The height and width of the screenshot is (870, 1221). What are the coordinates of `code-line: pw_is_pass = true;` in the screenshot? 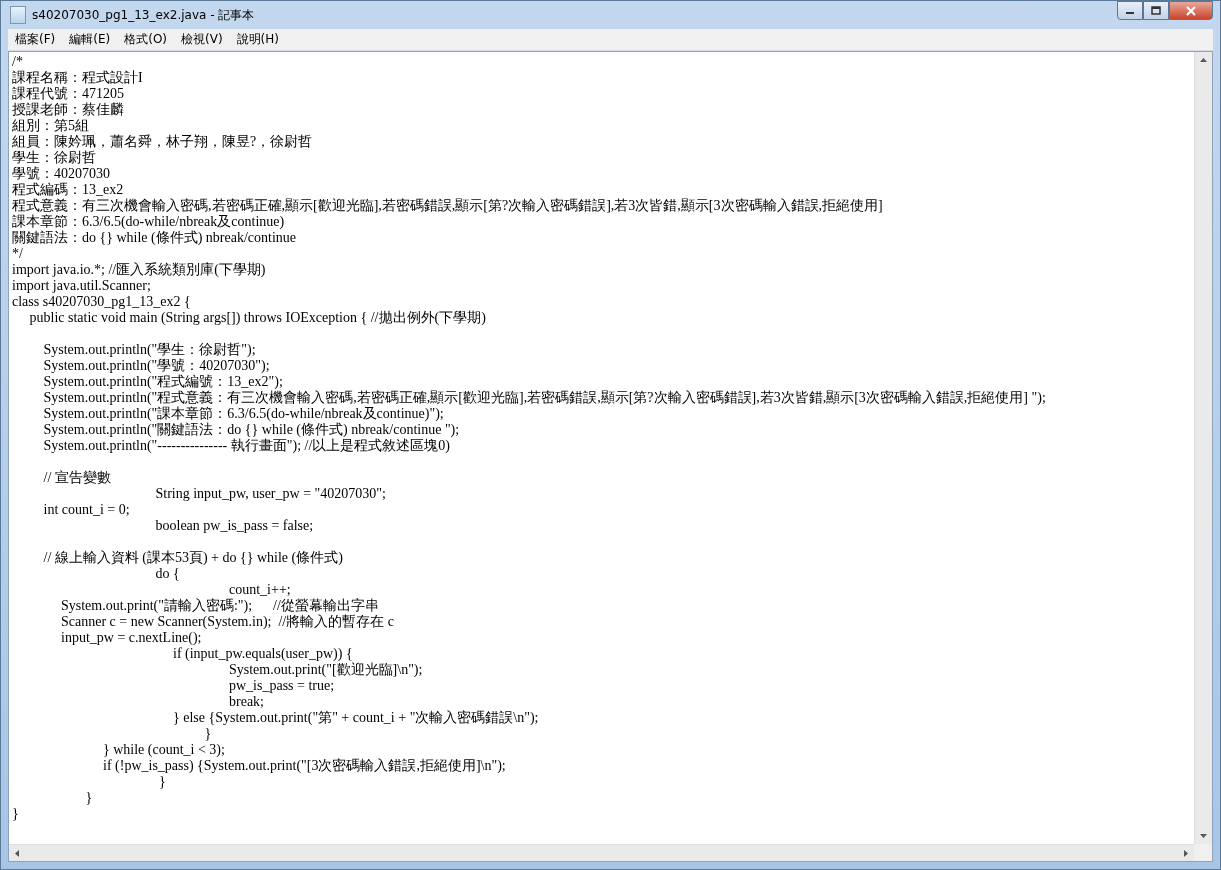 It's located at (282, 685).